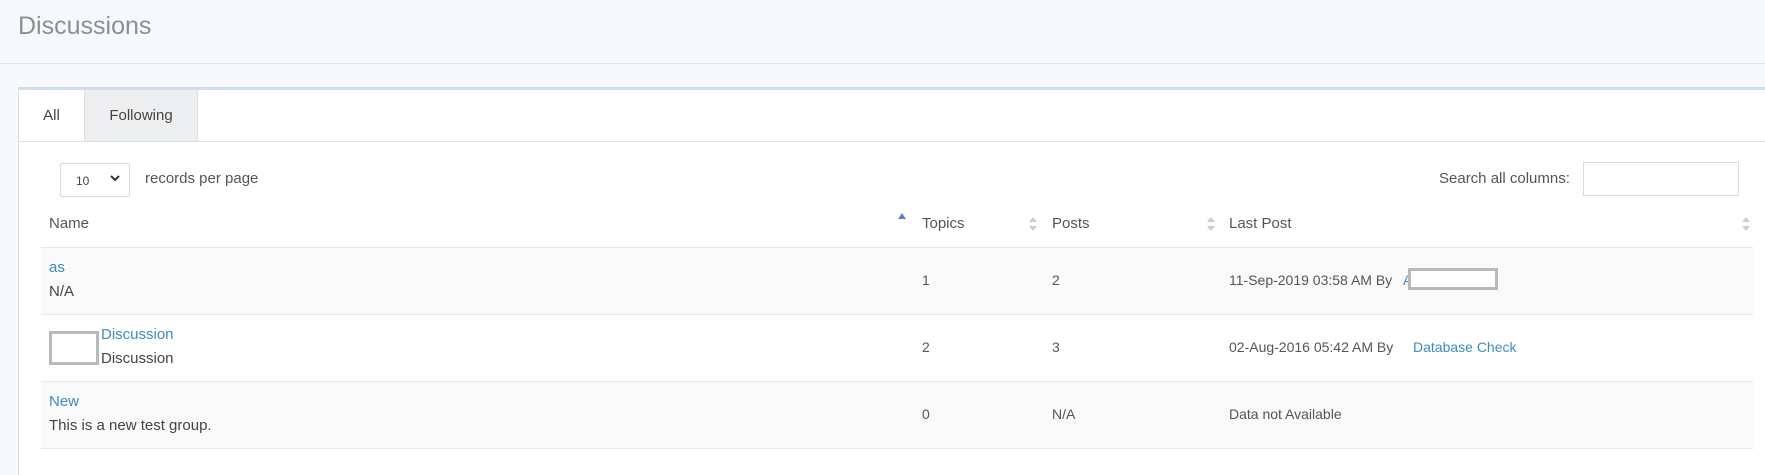 The image size is (1765, 475). Describe the element at coordinates (95, 180) in the screenshot. I see `records-per-page-select: 10` at that location.